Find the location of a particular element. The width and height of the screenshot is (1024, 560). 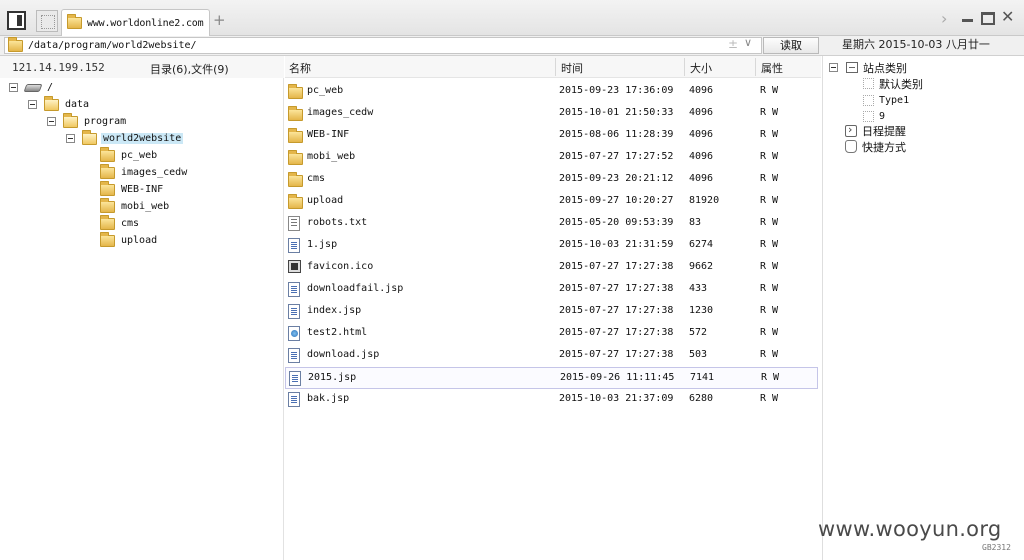

tree-node-child: upload is located at coordinates (129, 239).